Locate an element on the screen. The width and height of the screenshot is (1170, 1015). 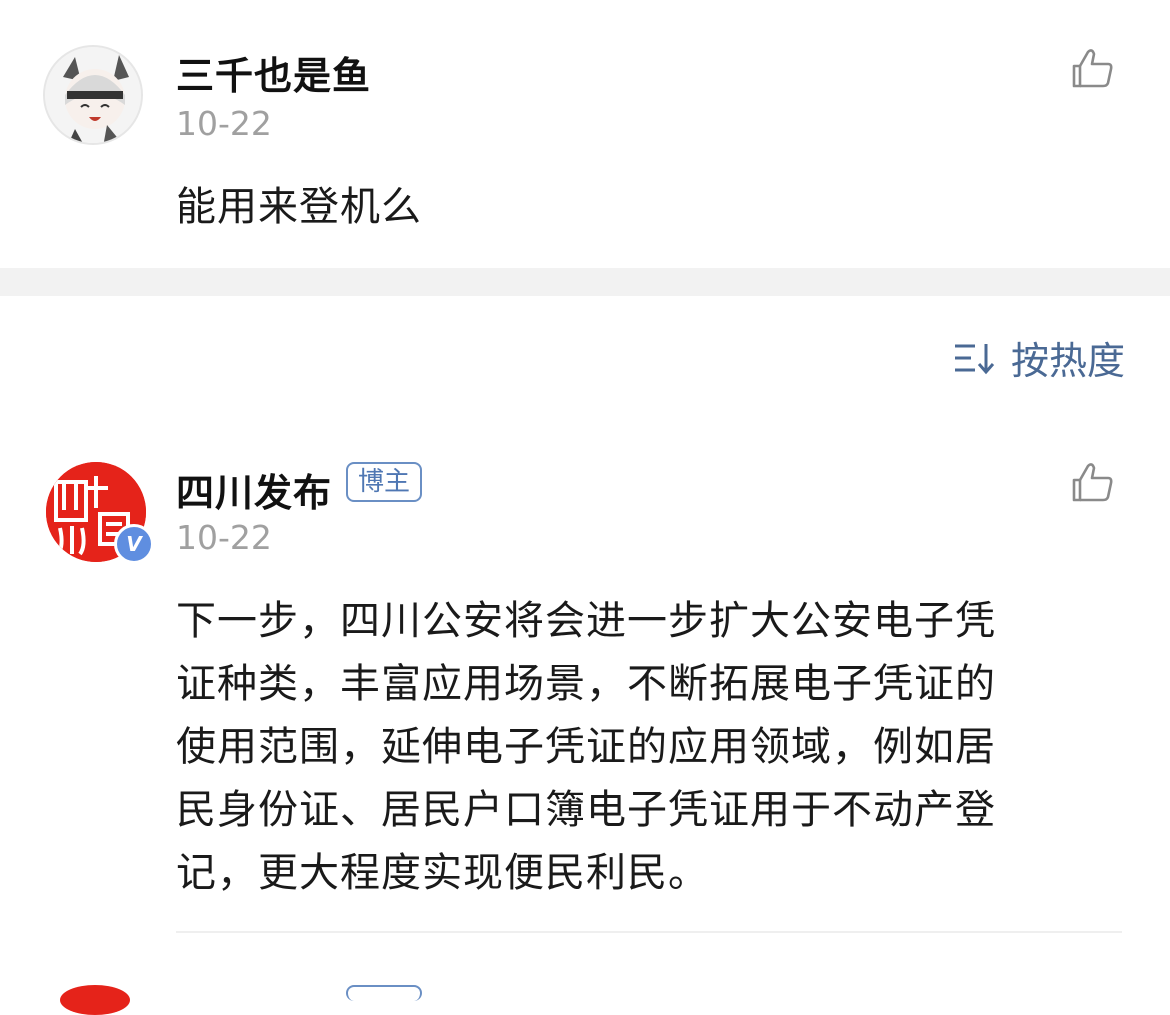
comment-separator is located at coordinates (649, 932).